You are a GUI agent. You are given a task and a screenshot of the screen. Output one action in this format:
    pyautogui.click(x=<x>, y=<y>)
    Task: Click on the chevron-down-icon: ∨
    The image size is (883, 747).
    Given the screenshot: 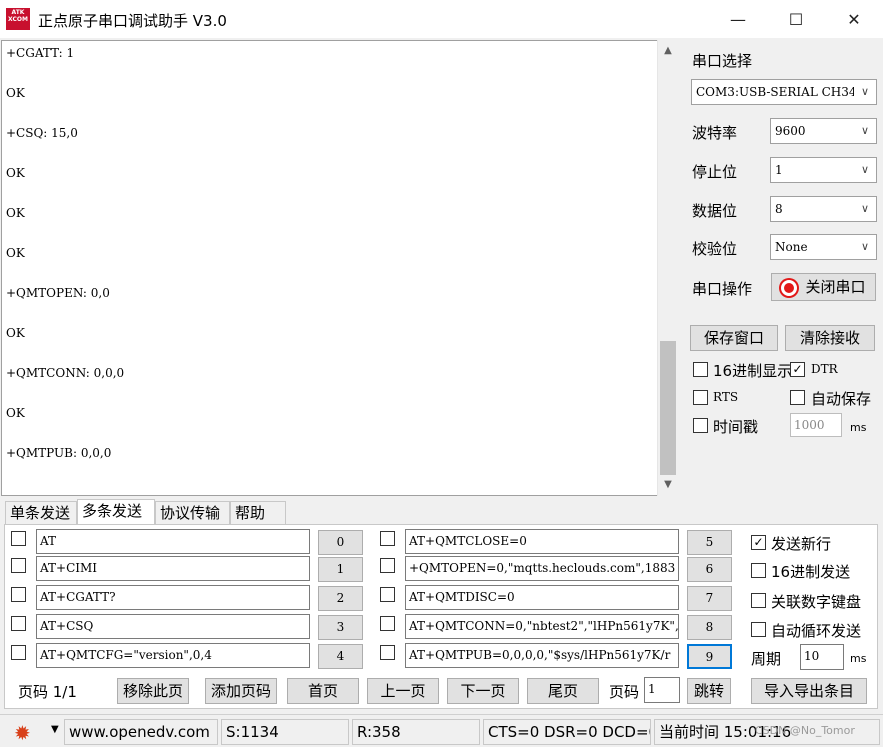 What is the action you would take?
    pyautogui.click(x=865, y=130)
    